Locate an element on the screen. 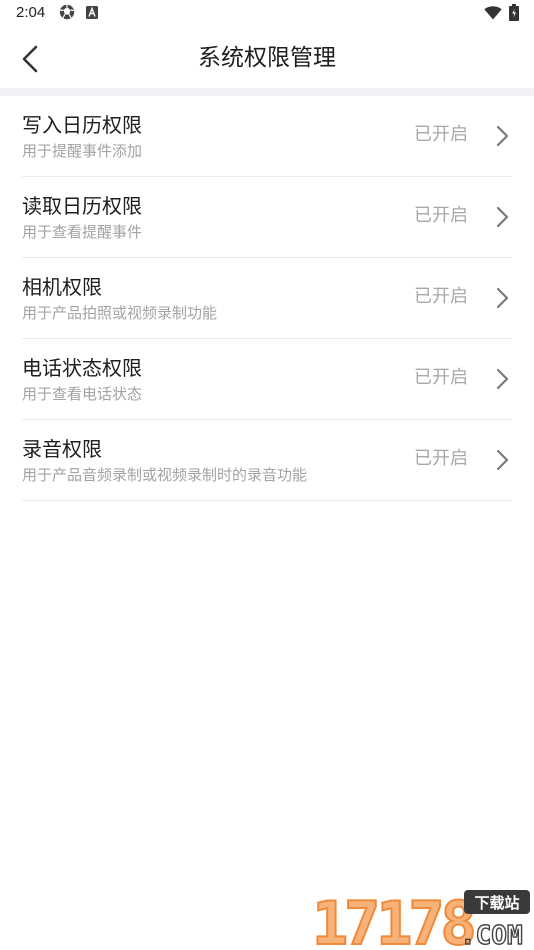 The height and width of the screenshot is (950, 534). watermark-suffix: .COM is located at coordinates (491, 935).